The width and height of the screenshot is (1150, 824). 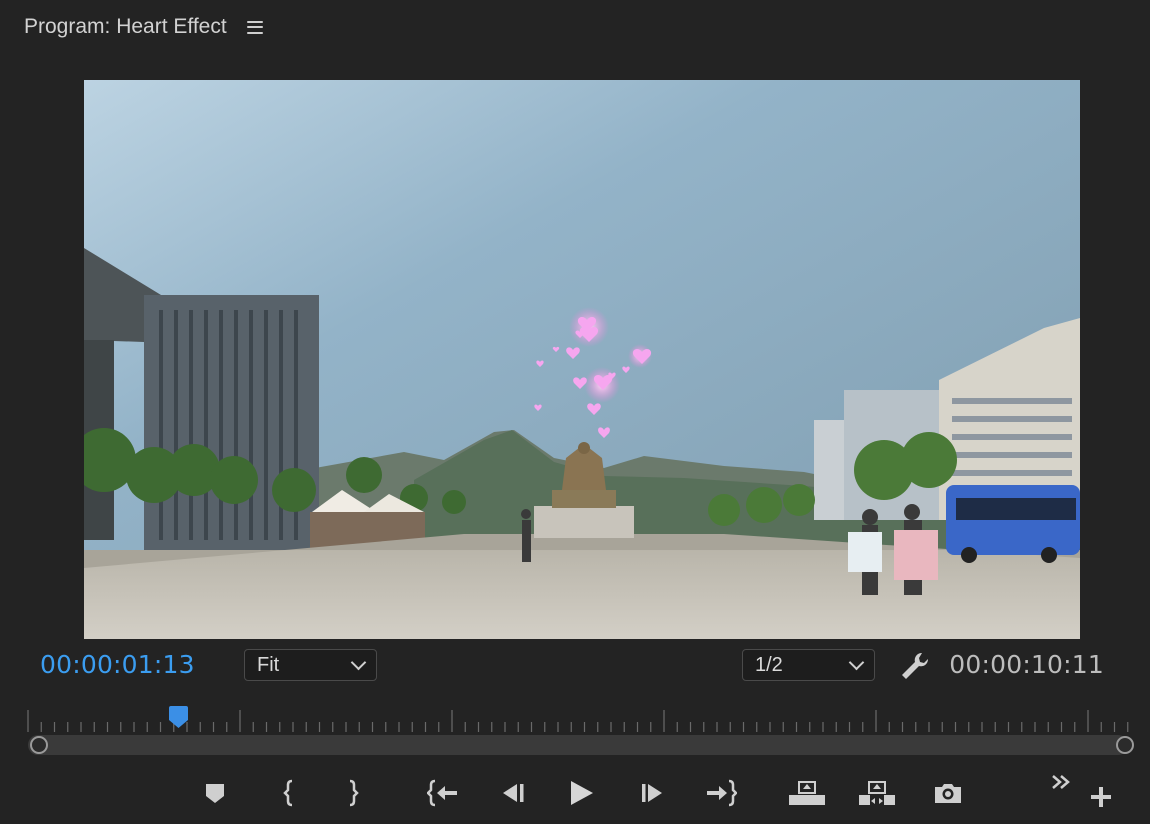 I want to click on go-to-out-button, so click(x=721, y=793).